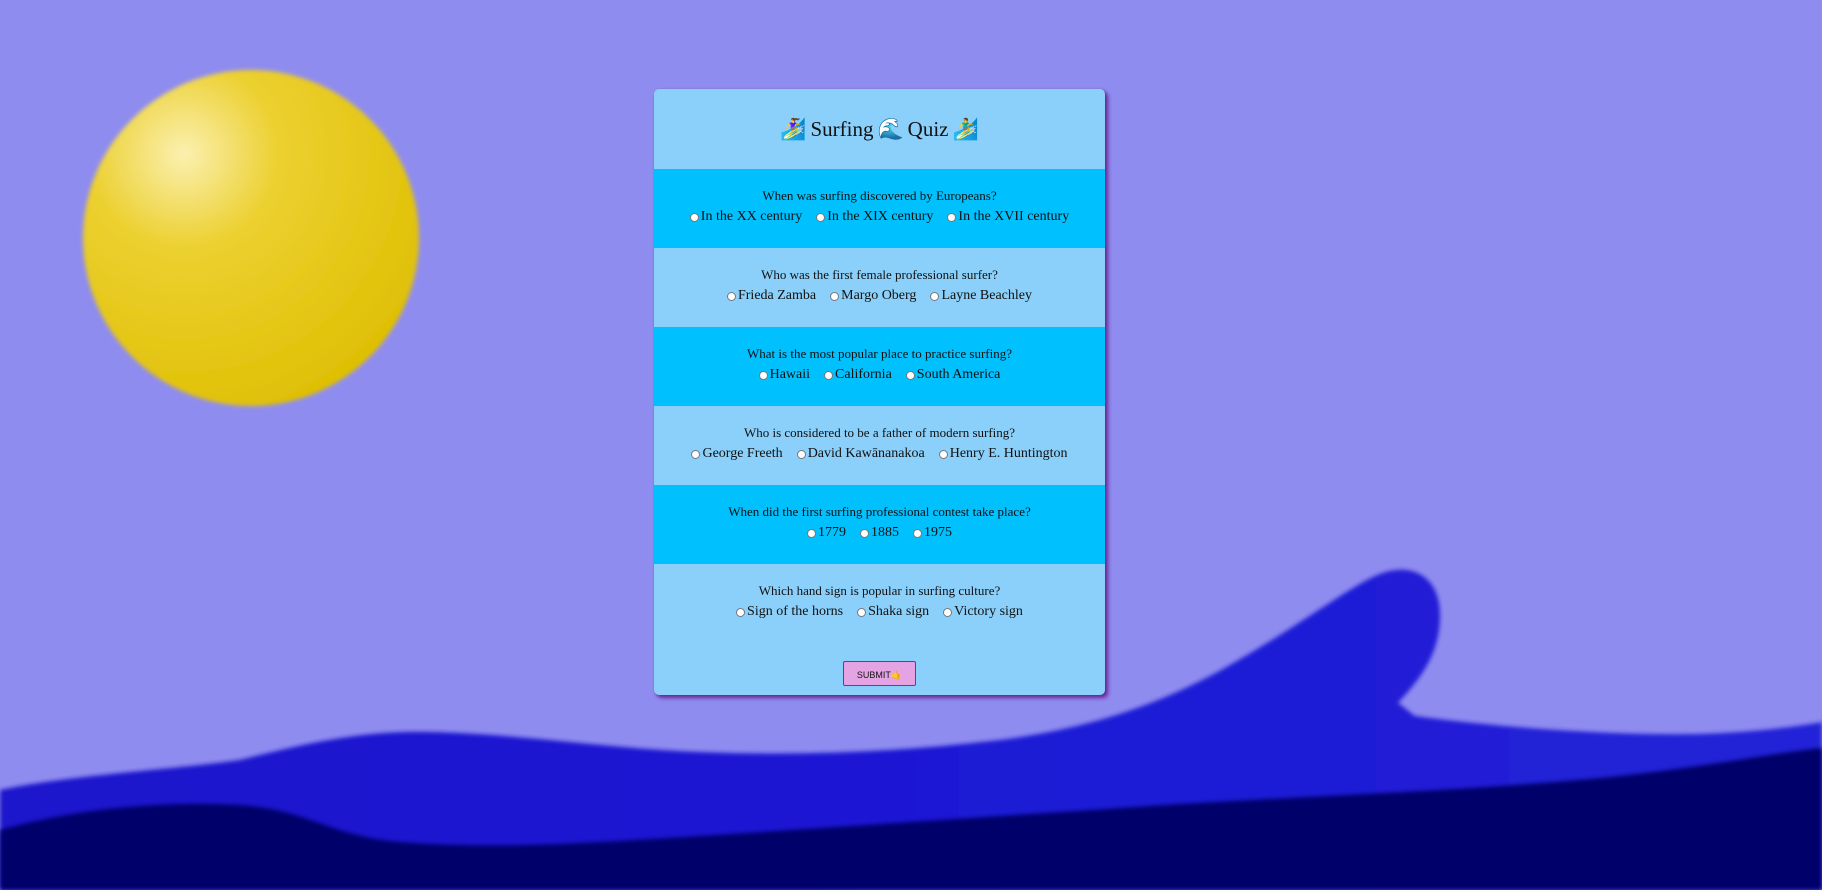  I want to click on answer-option: George Freeth, so click(737, 454).